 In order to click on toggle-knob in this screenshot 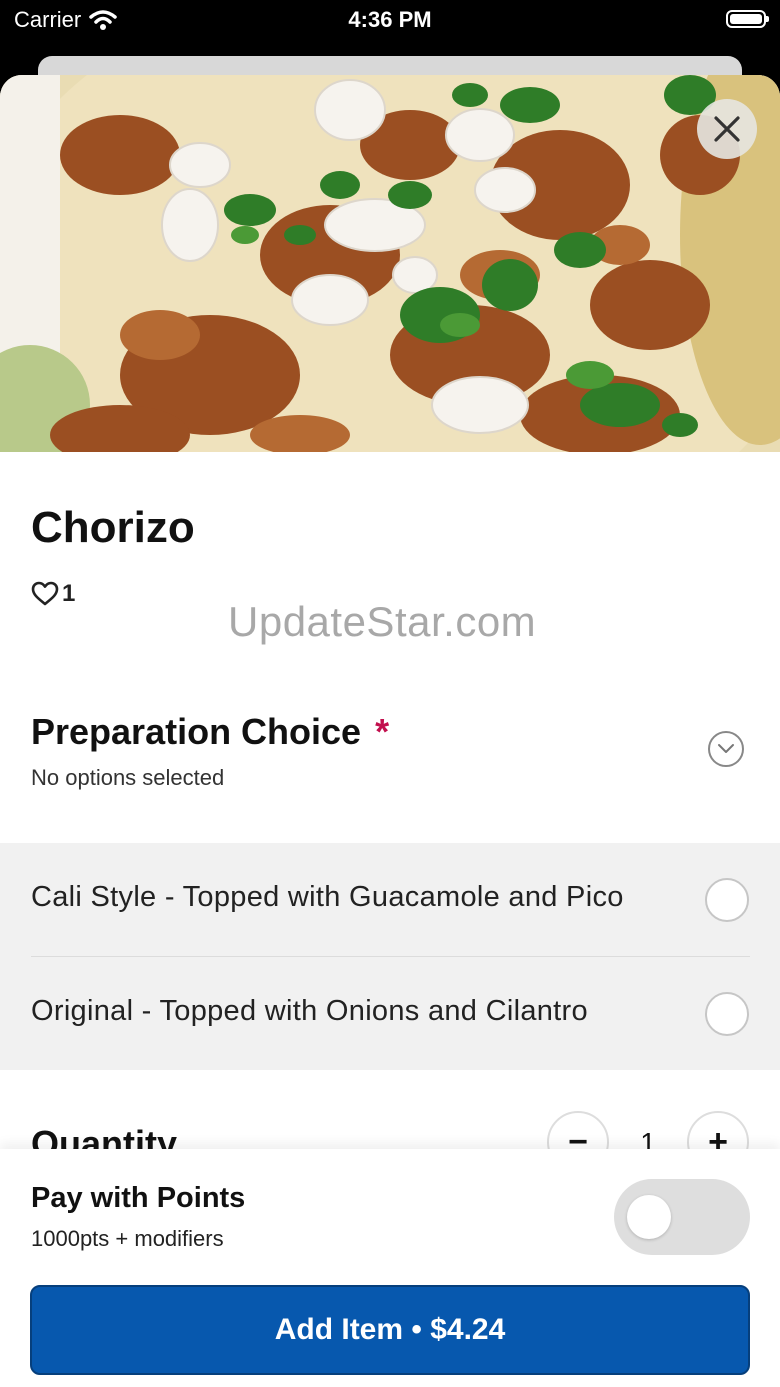, I will do `click(649, 1217)`.